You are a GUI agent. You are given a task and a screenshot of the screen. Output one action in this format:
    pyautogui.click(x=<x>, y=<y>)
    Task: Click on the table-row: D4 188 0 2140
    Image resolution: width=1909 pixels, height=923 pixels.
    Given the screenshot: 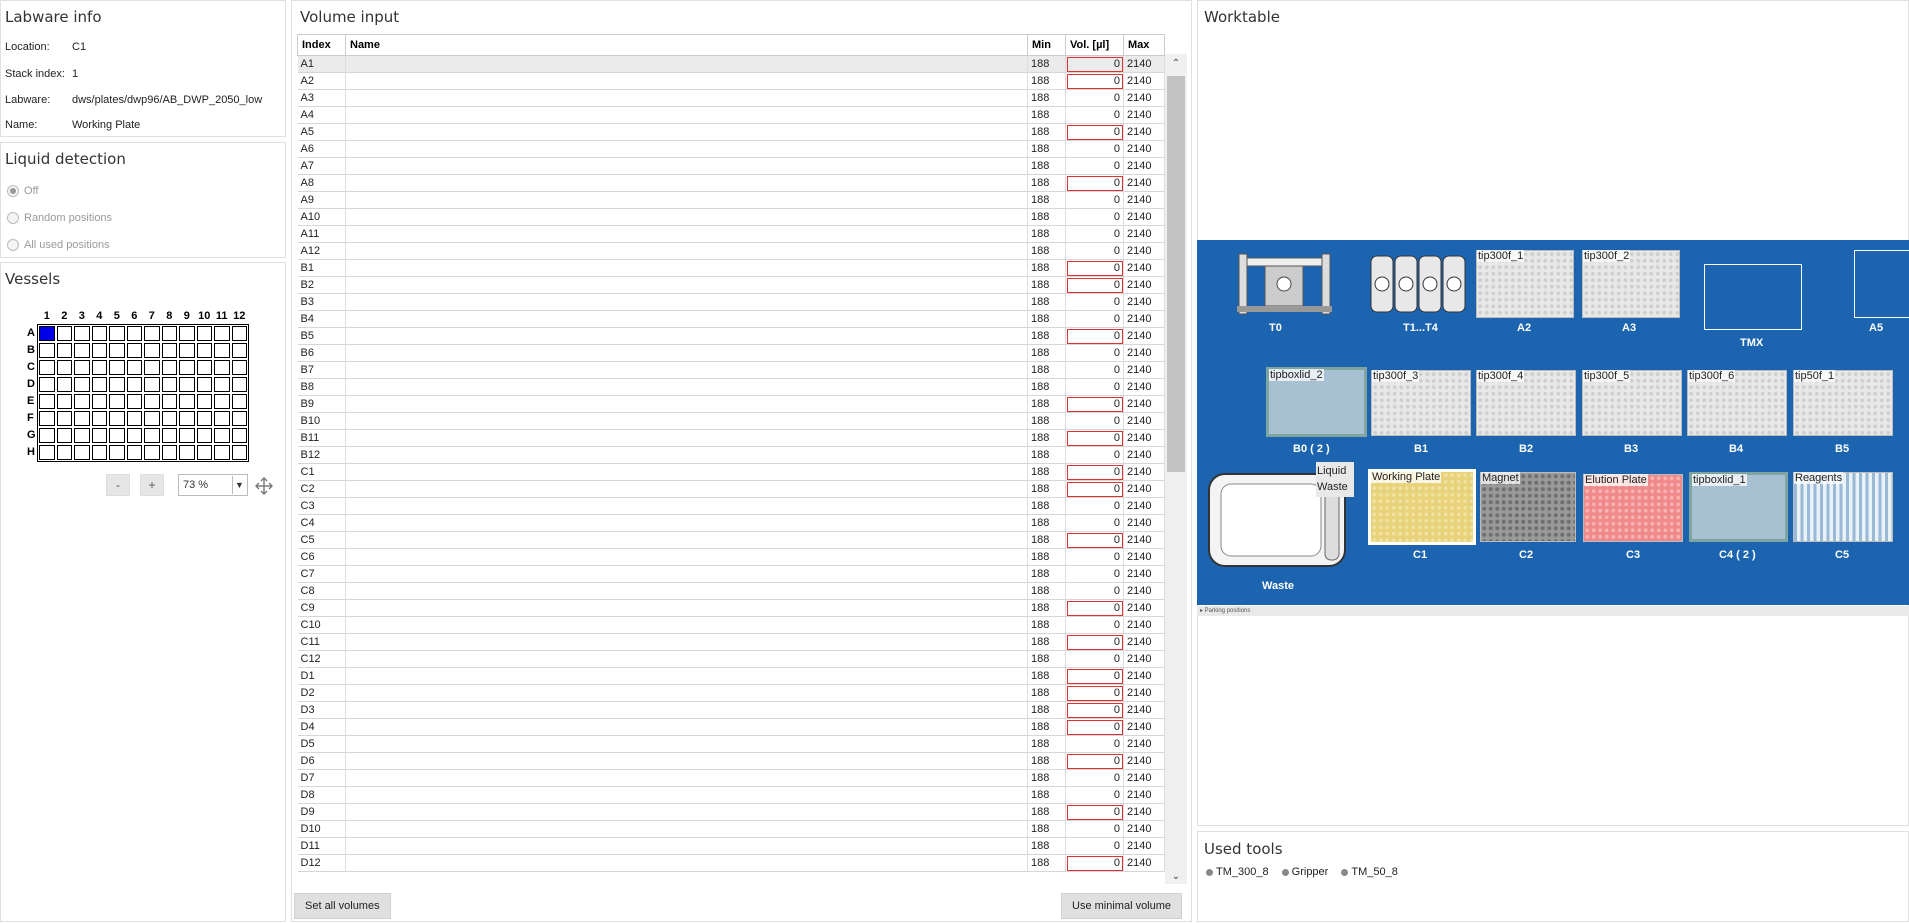 What is the action you would take?
    pyautogui.click(x=731, y=727)
    